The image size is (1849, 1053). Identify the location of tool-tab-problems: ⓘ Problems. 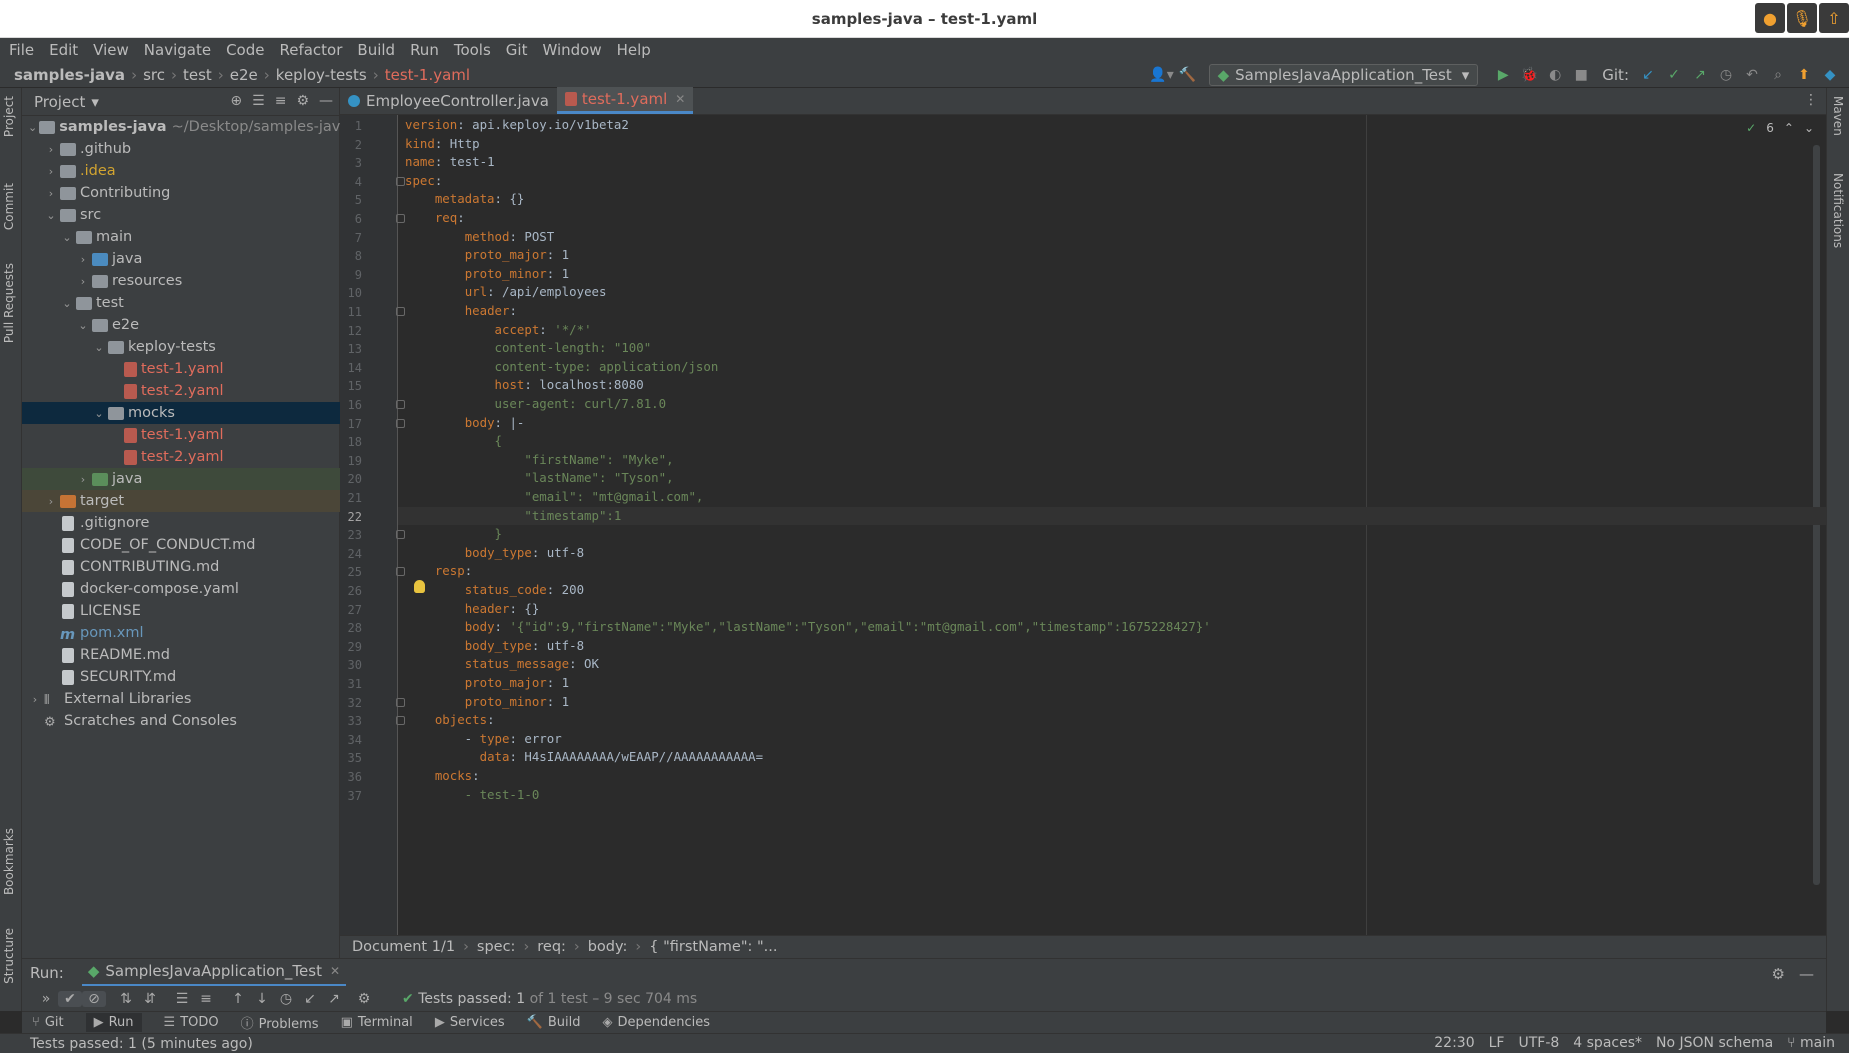
(280, 1022).